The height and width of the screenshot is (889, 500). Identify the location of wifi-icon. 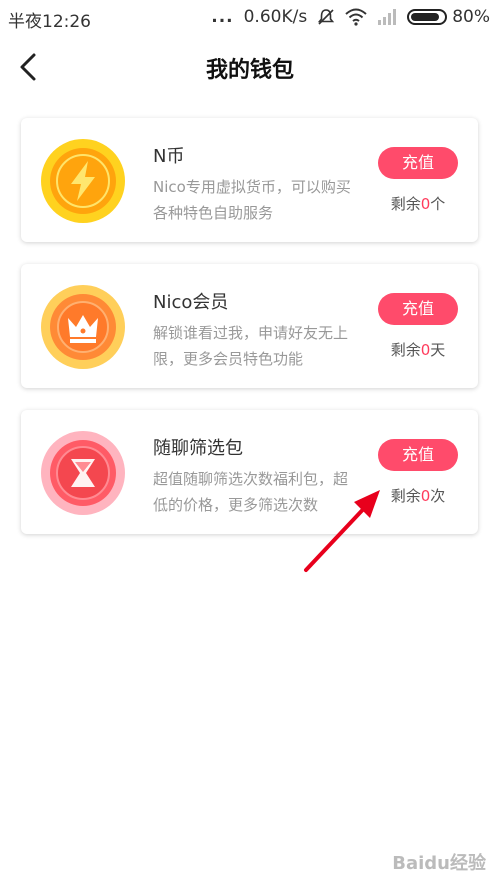
(356, 17).